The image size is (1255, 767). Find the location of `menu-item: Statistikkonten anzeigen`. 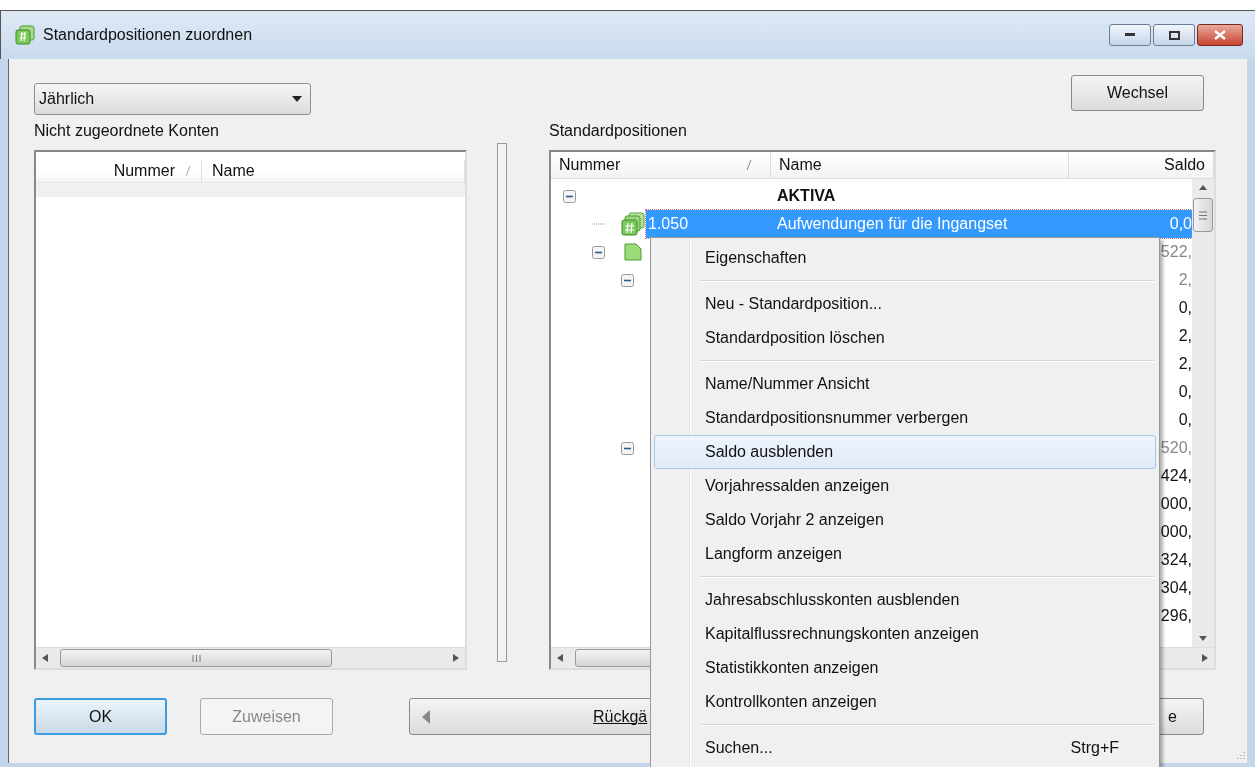

menu-item: Statistikkonten anzeigen is located at coordinates (905, 668).